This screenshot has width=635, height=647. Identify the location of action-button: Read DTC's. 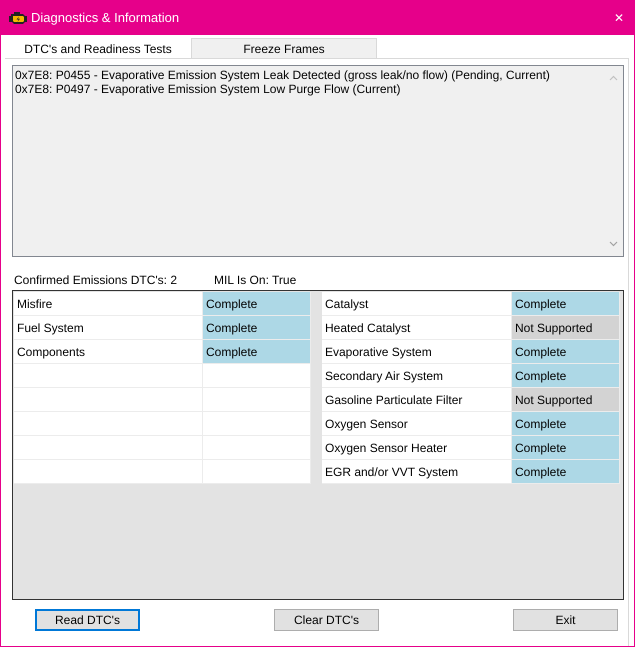
(87, 620).